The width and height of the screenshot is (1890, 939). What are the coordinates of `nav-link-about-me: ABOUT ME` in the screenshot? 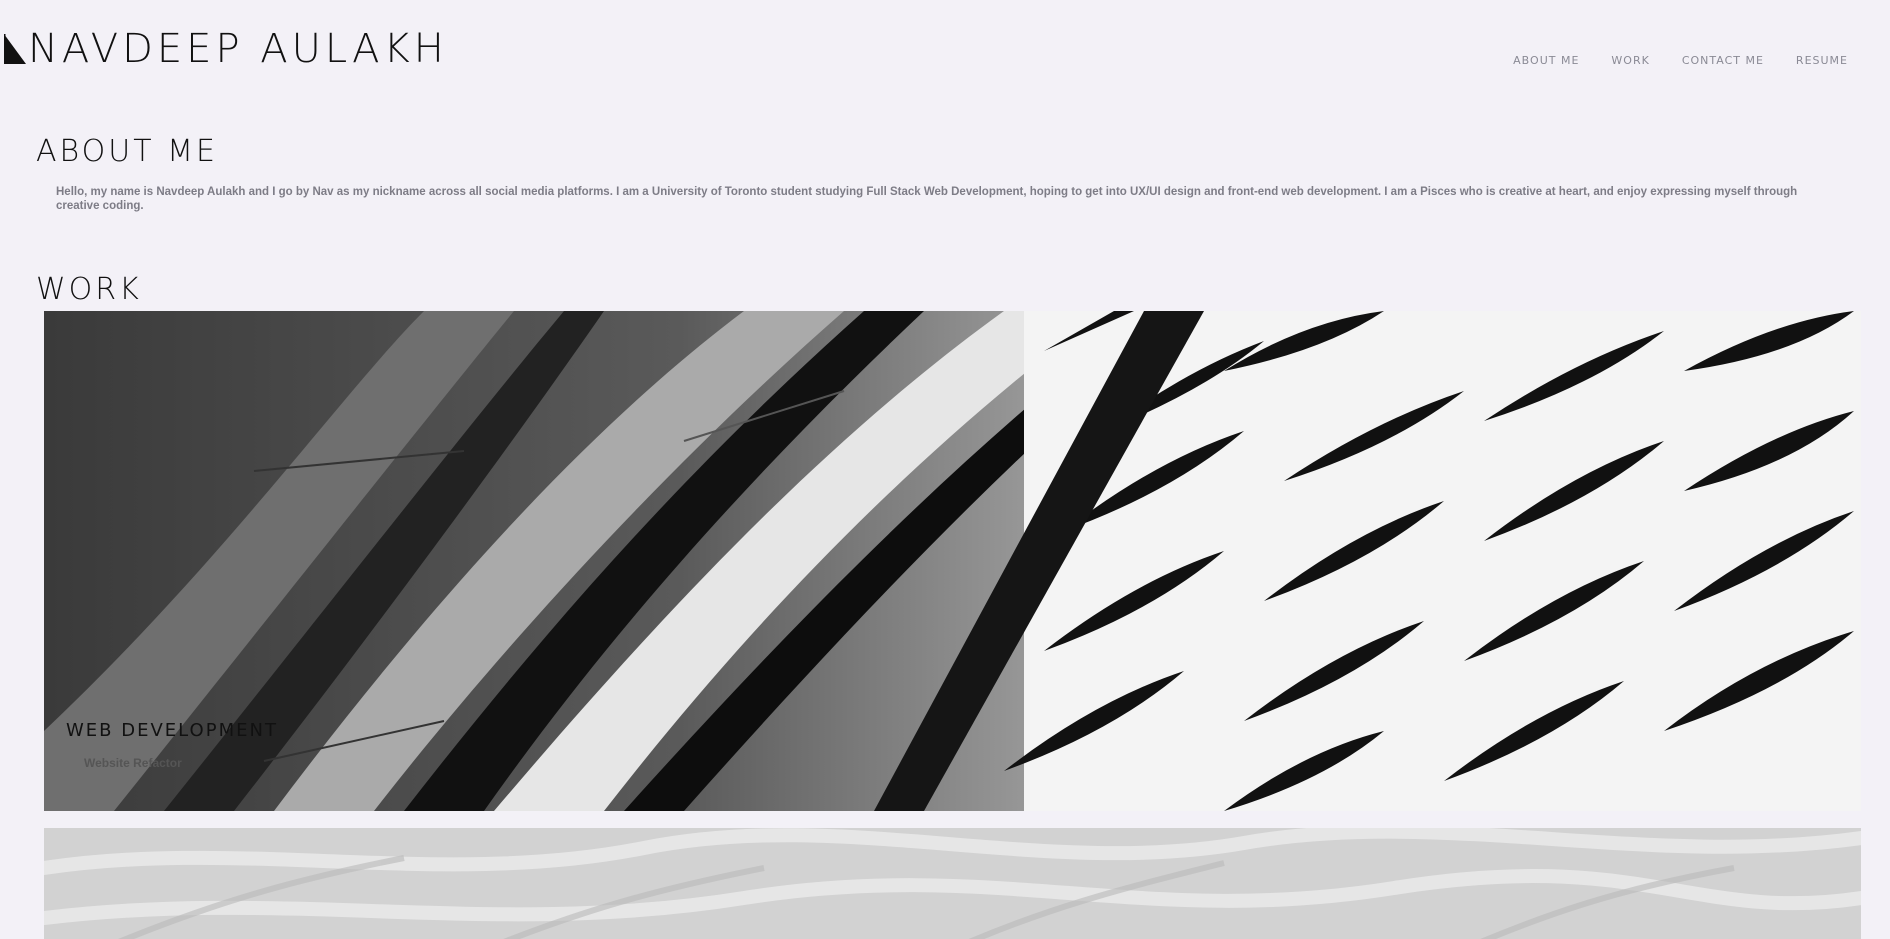 It's located at (1546, 60).